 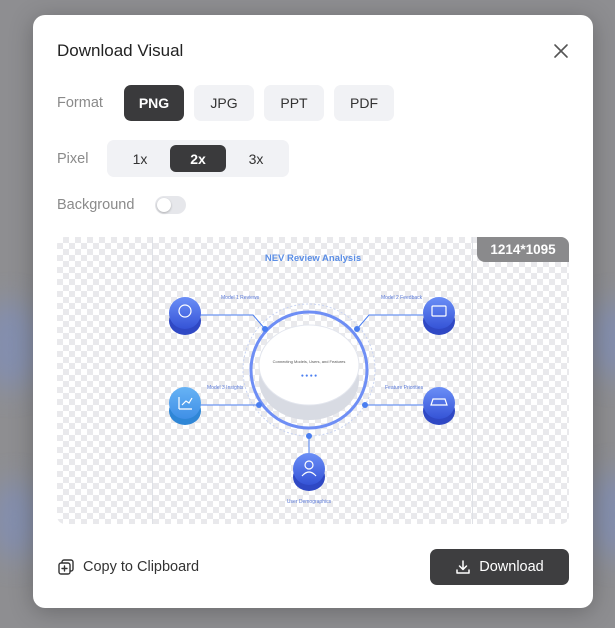 I want to click on close-button, so click(x=561, y=51).